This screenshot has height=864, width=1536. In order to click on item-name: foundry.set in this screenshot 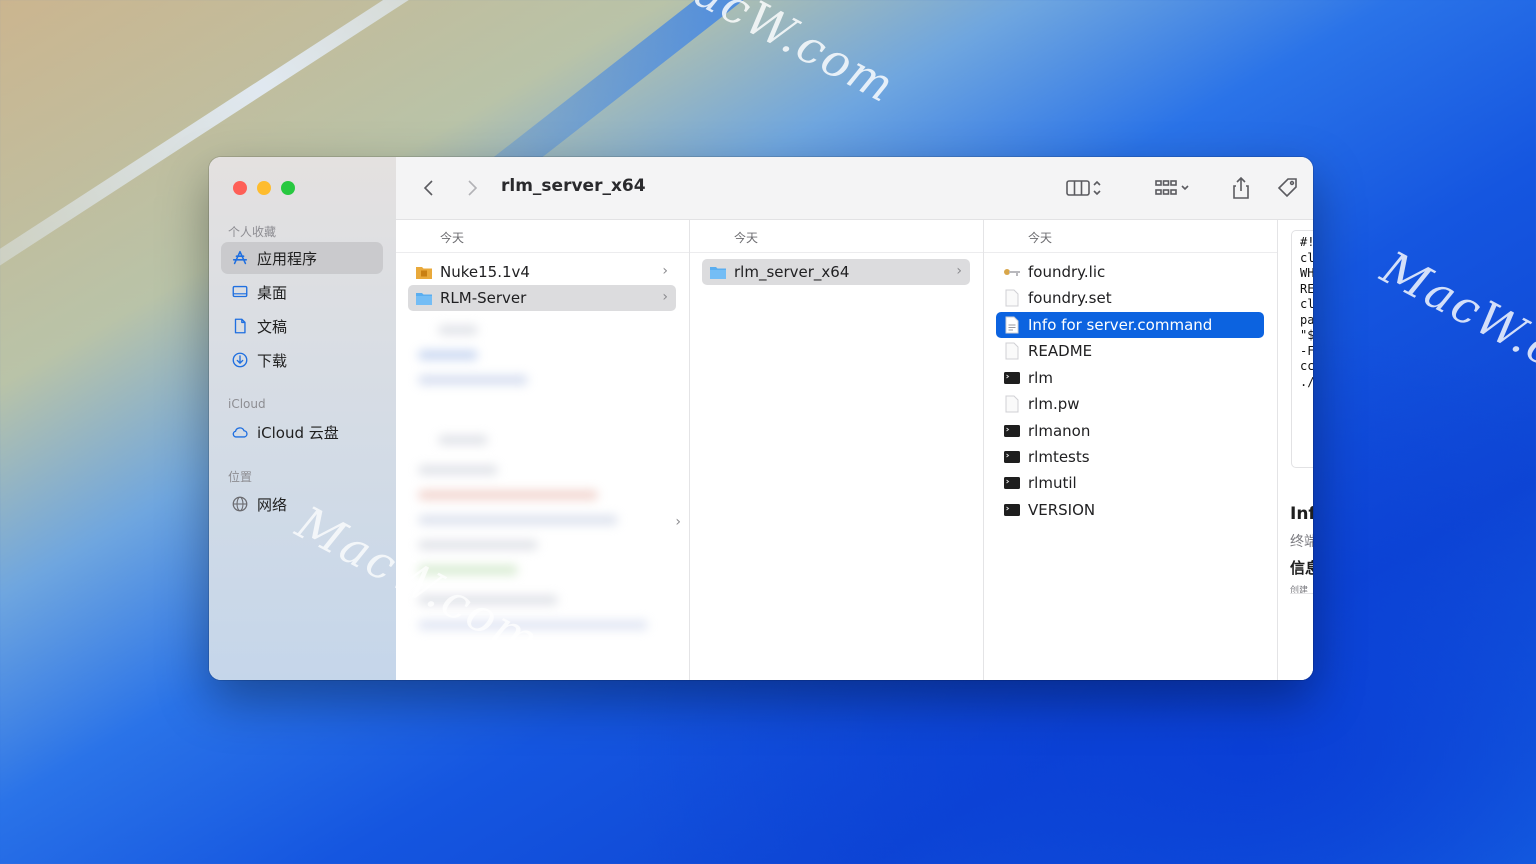, I will do `click(1070, 298)`.